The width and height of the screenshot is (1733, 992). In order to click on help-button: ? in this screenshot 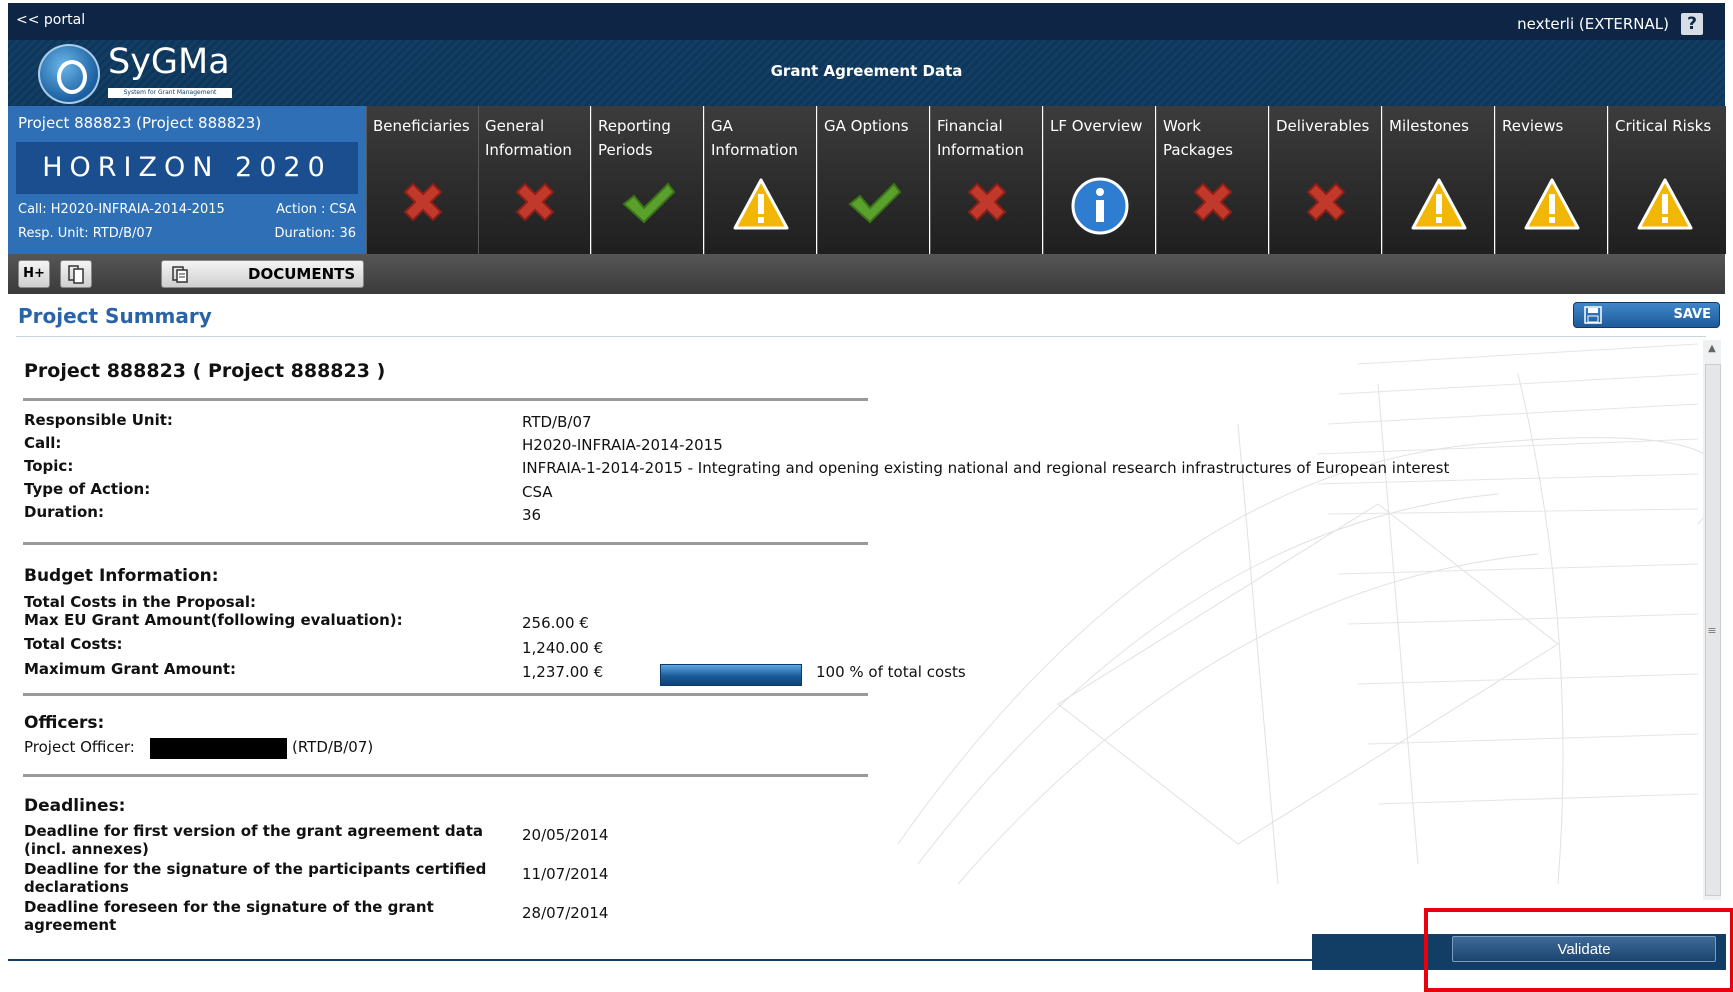, I will do `click(1692, 24)`.